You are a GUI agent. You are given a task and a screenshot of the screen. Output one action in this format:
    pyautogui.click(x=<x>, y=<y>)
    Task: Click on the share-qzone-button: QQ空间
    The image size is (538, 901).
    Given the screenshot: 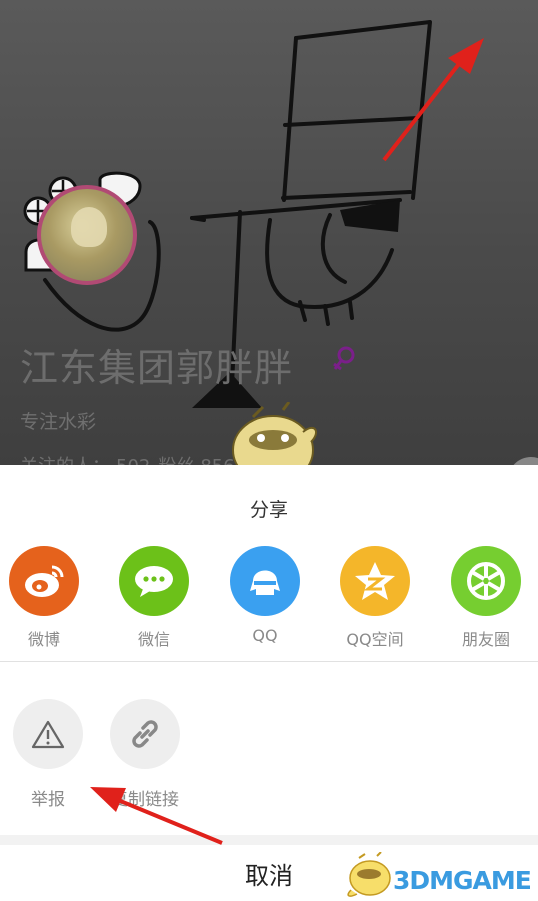 What is the action you would take?
    pyautogui.click(x=375, y=598)
    